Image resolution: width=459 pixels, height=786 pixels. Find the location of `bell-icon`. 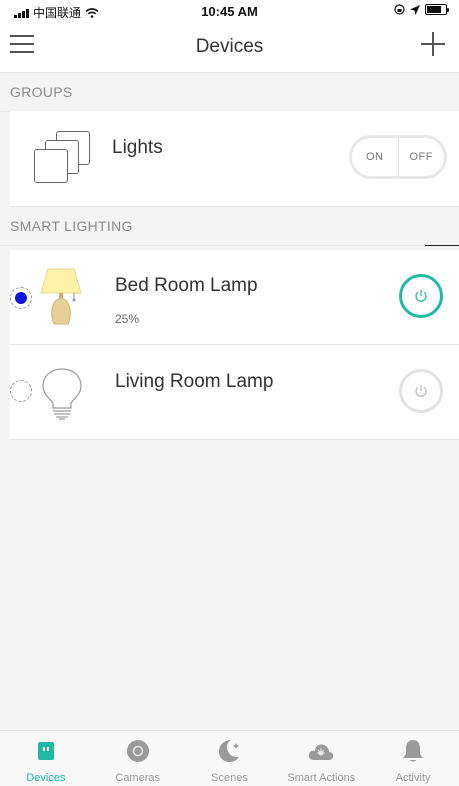

bell-icon is located at coordinates (413, 751).